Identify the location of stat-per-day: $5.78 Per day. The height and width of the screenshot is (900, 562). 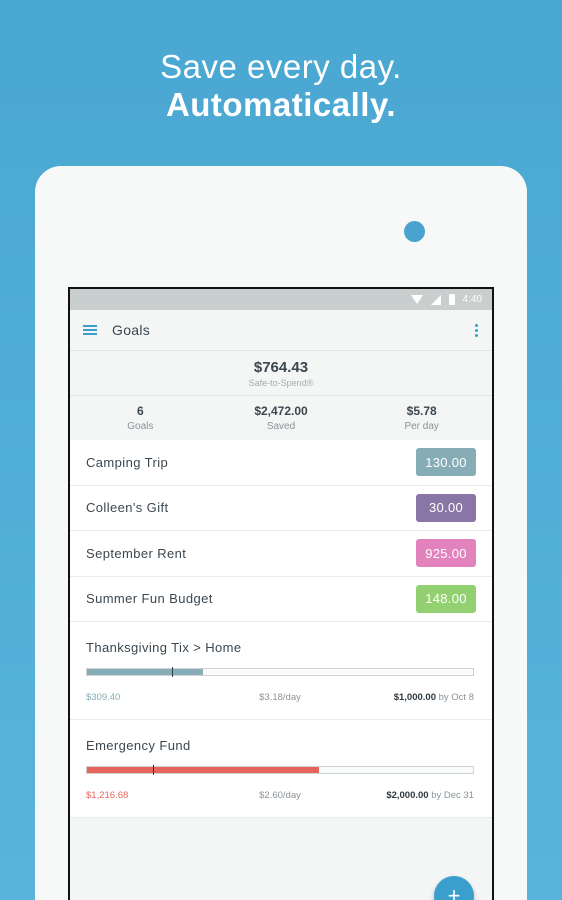
(421, 418).